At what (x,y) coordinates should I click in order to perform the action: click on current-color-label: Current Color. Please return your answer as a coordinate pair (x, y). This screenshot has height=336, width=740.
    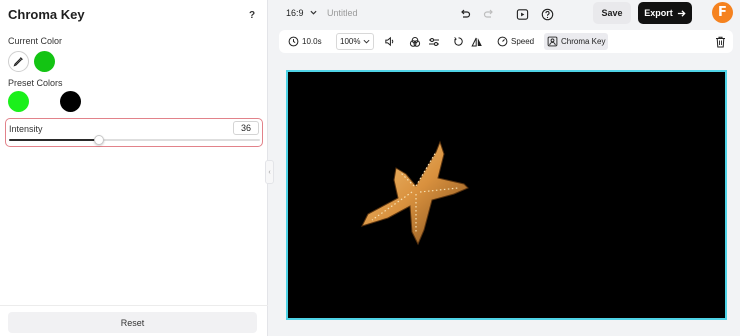
    Looking at the image, I should click on (35, 41).